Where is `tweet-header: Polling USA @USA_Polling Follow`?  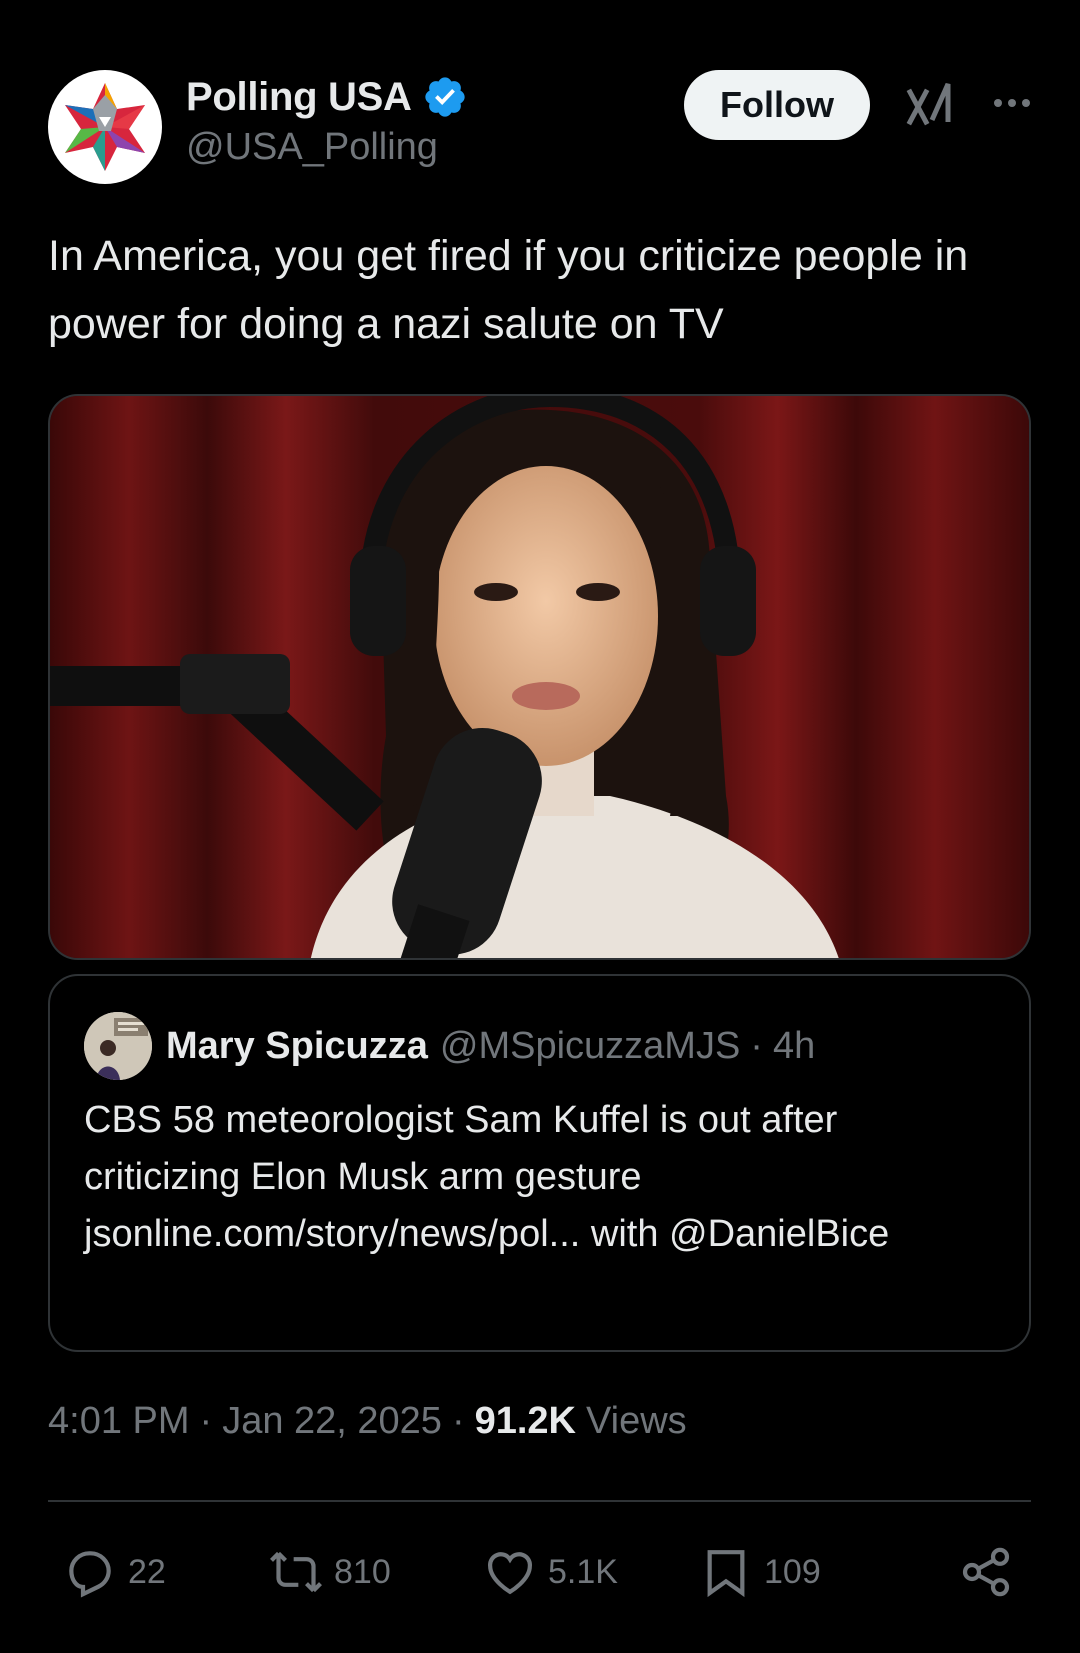 tweet-header: Polling USA @USA_Polling Follow is located at coordinates (543, 128).